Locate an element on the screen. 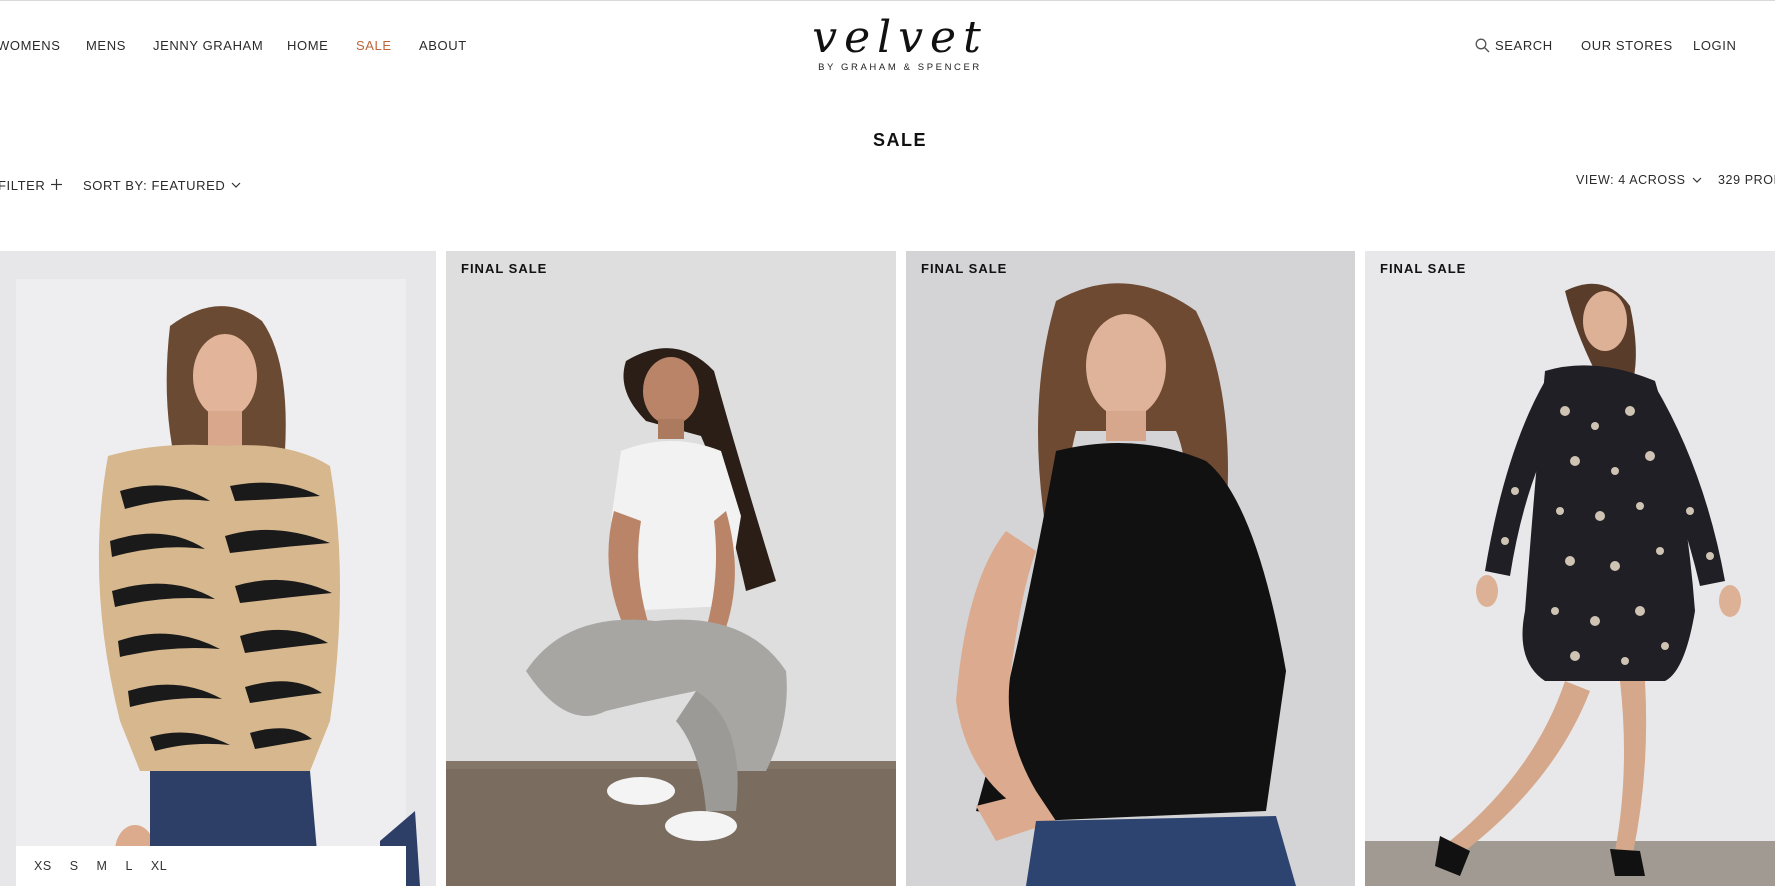  size-selector: XS S M L XL is located at coordinates (211, 866).